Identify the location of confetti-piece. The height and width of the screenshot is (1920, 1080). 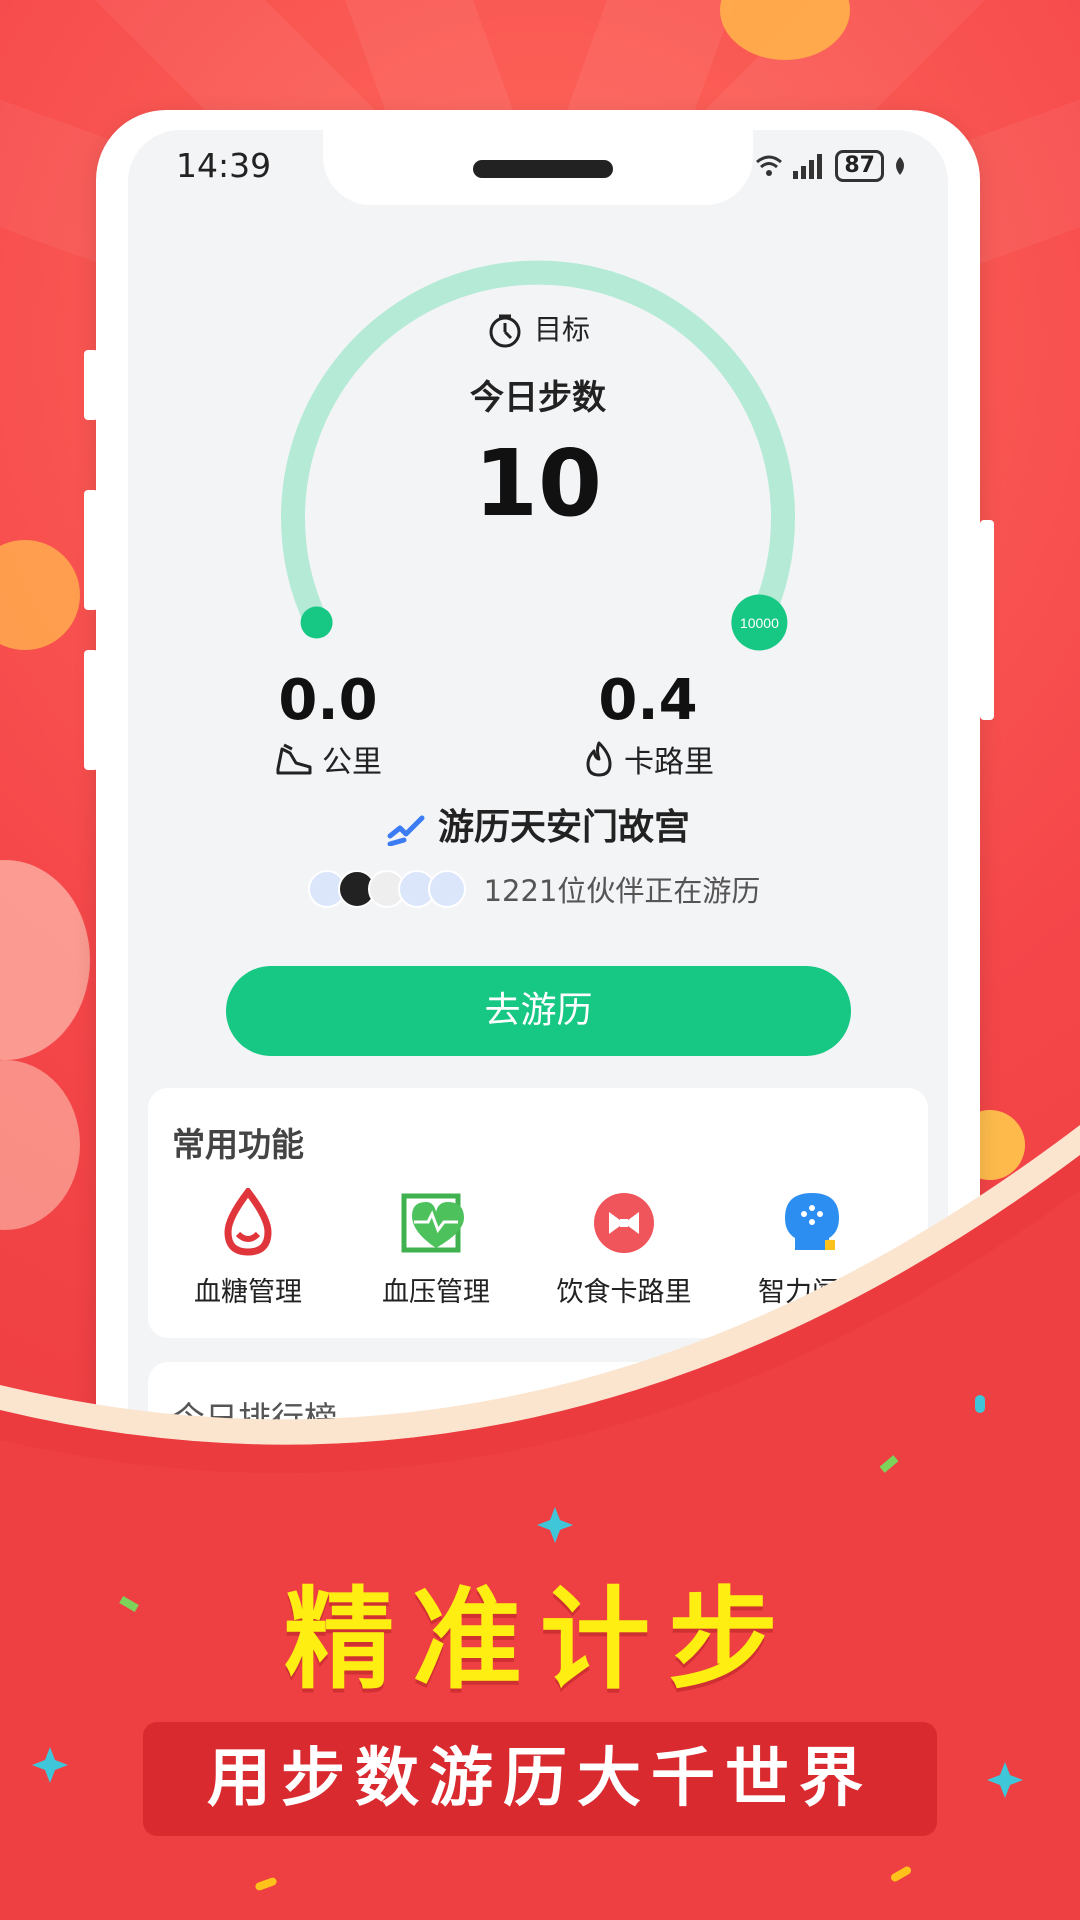
(980, 1404).